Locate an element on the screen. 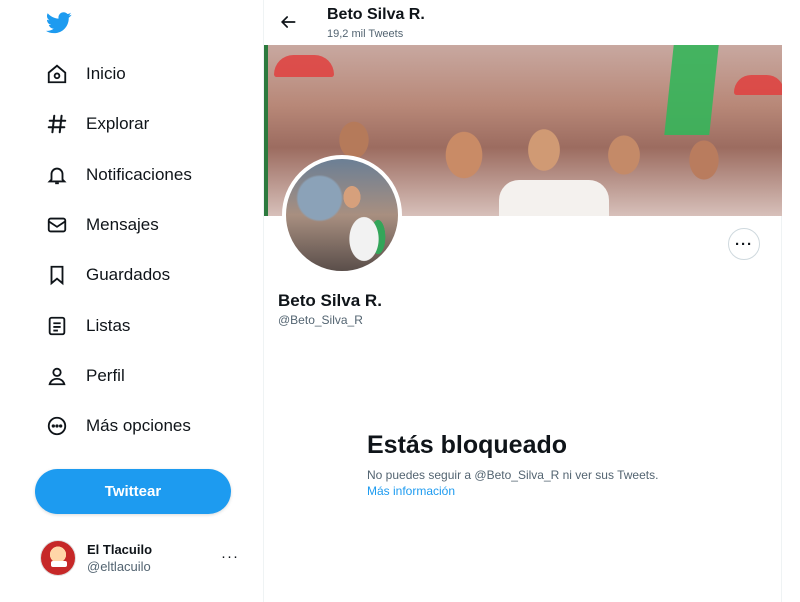  sidebar-item-perfil: Perfil is located at coordinates (85, 376).